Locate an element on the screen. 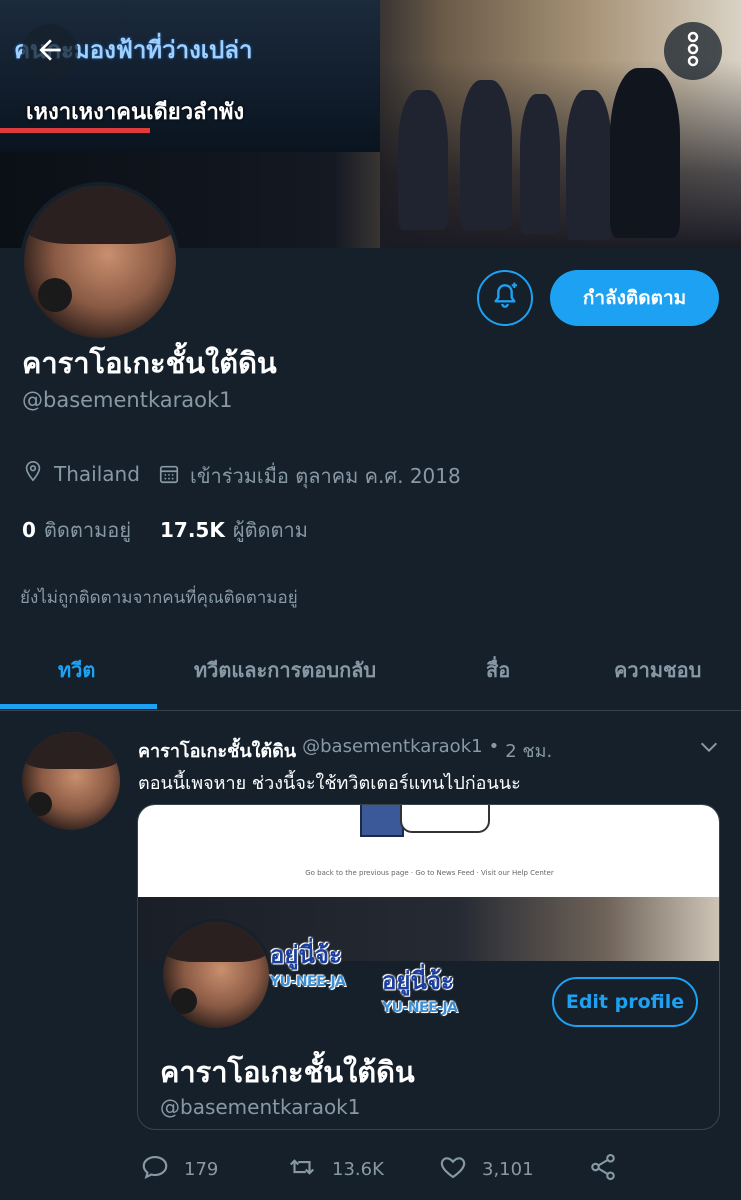 The height and width of the screenshot is (1200, 741). like-icon is located at coordinates (453, 1169).